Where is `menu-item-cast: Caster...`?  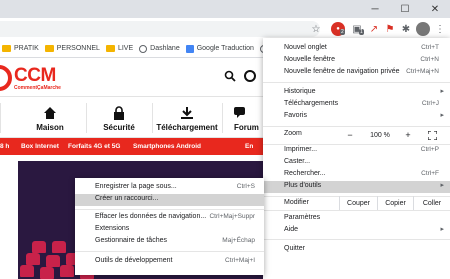 menu-item-cast: Caster... is located at coordinates (356, 163).